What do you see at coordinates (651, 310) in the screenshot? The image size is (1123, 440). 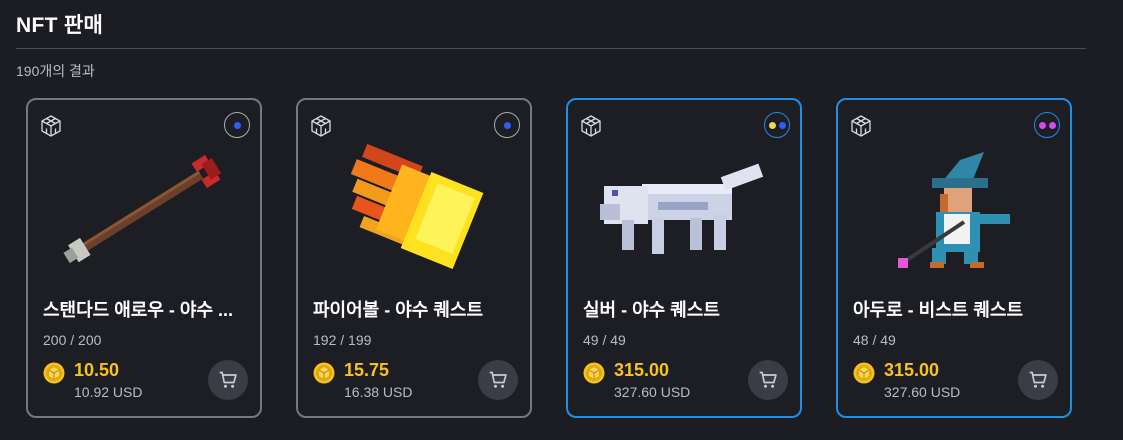 I see `nft-name: 실버 - 야수 퀘스트` at bounding box center [651, 310].